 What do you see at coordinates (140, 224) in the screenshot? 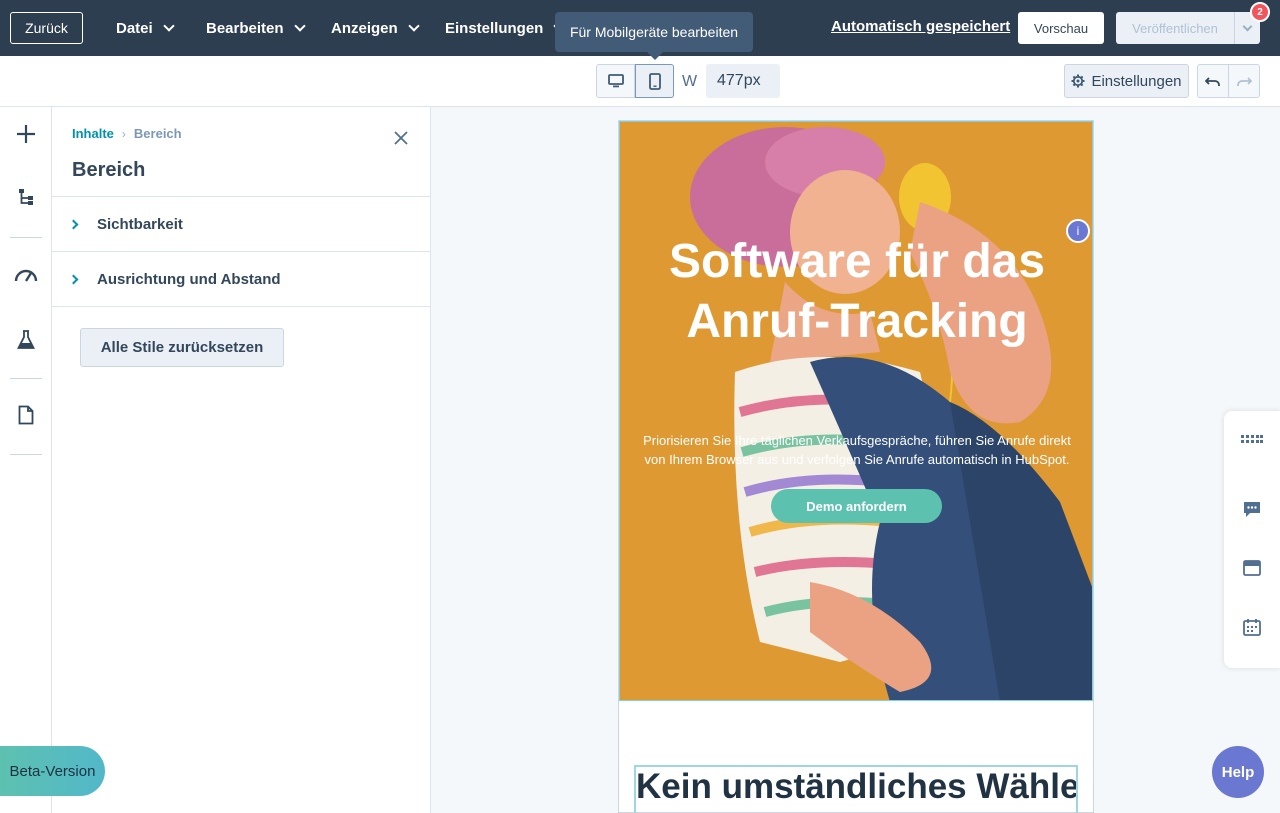
I see `accordion-visibility-label: Sichtbarkeit` at bounding box center [140, 224].